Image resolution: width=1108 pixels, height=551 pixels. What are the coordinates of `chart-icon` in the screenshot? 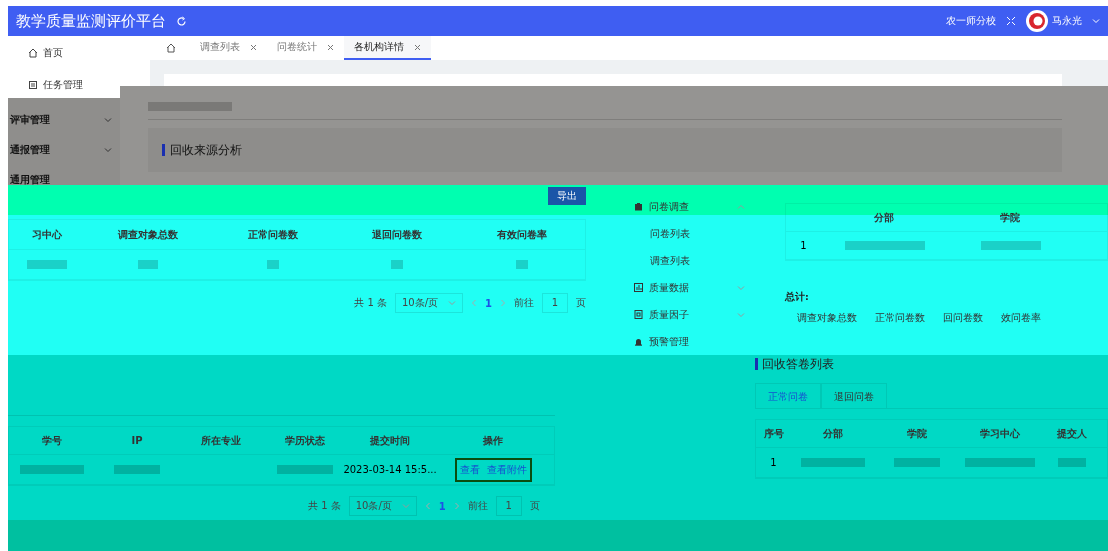 It's located at (638, 287).